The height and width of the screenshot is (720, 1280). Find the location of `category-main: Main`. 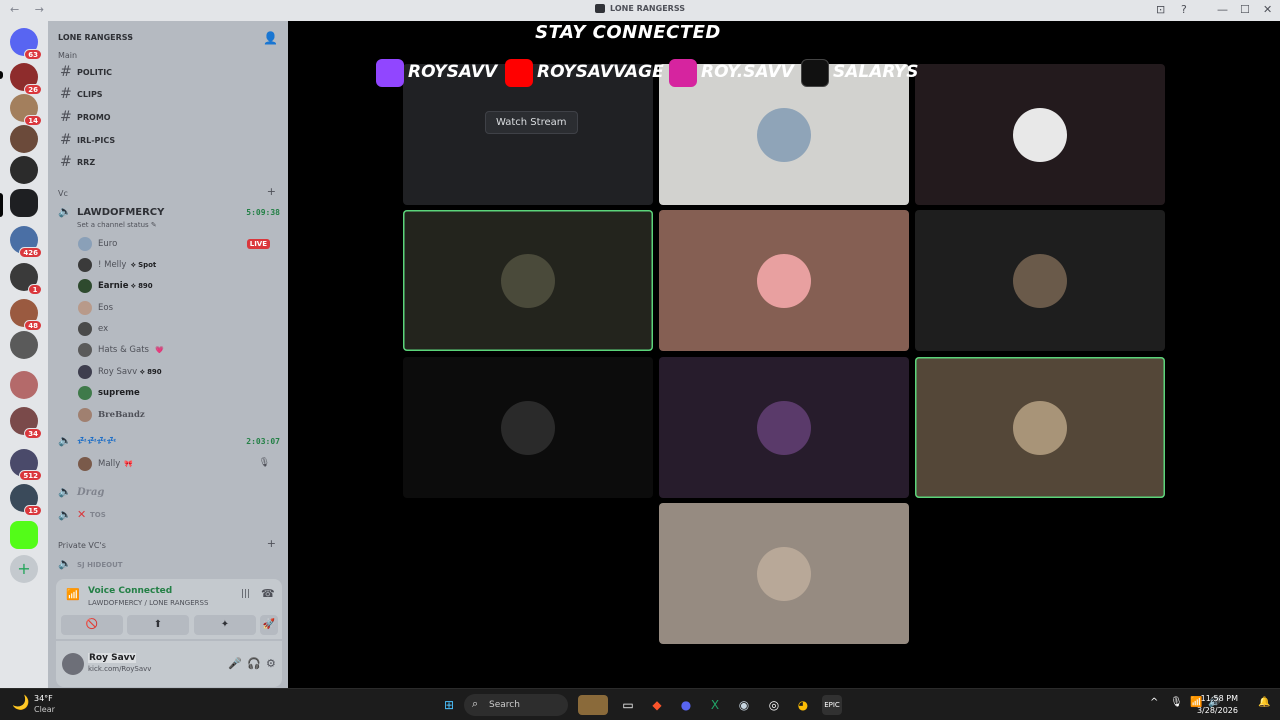

category-main: Main is located at coordinates (67, 55).